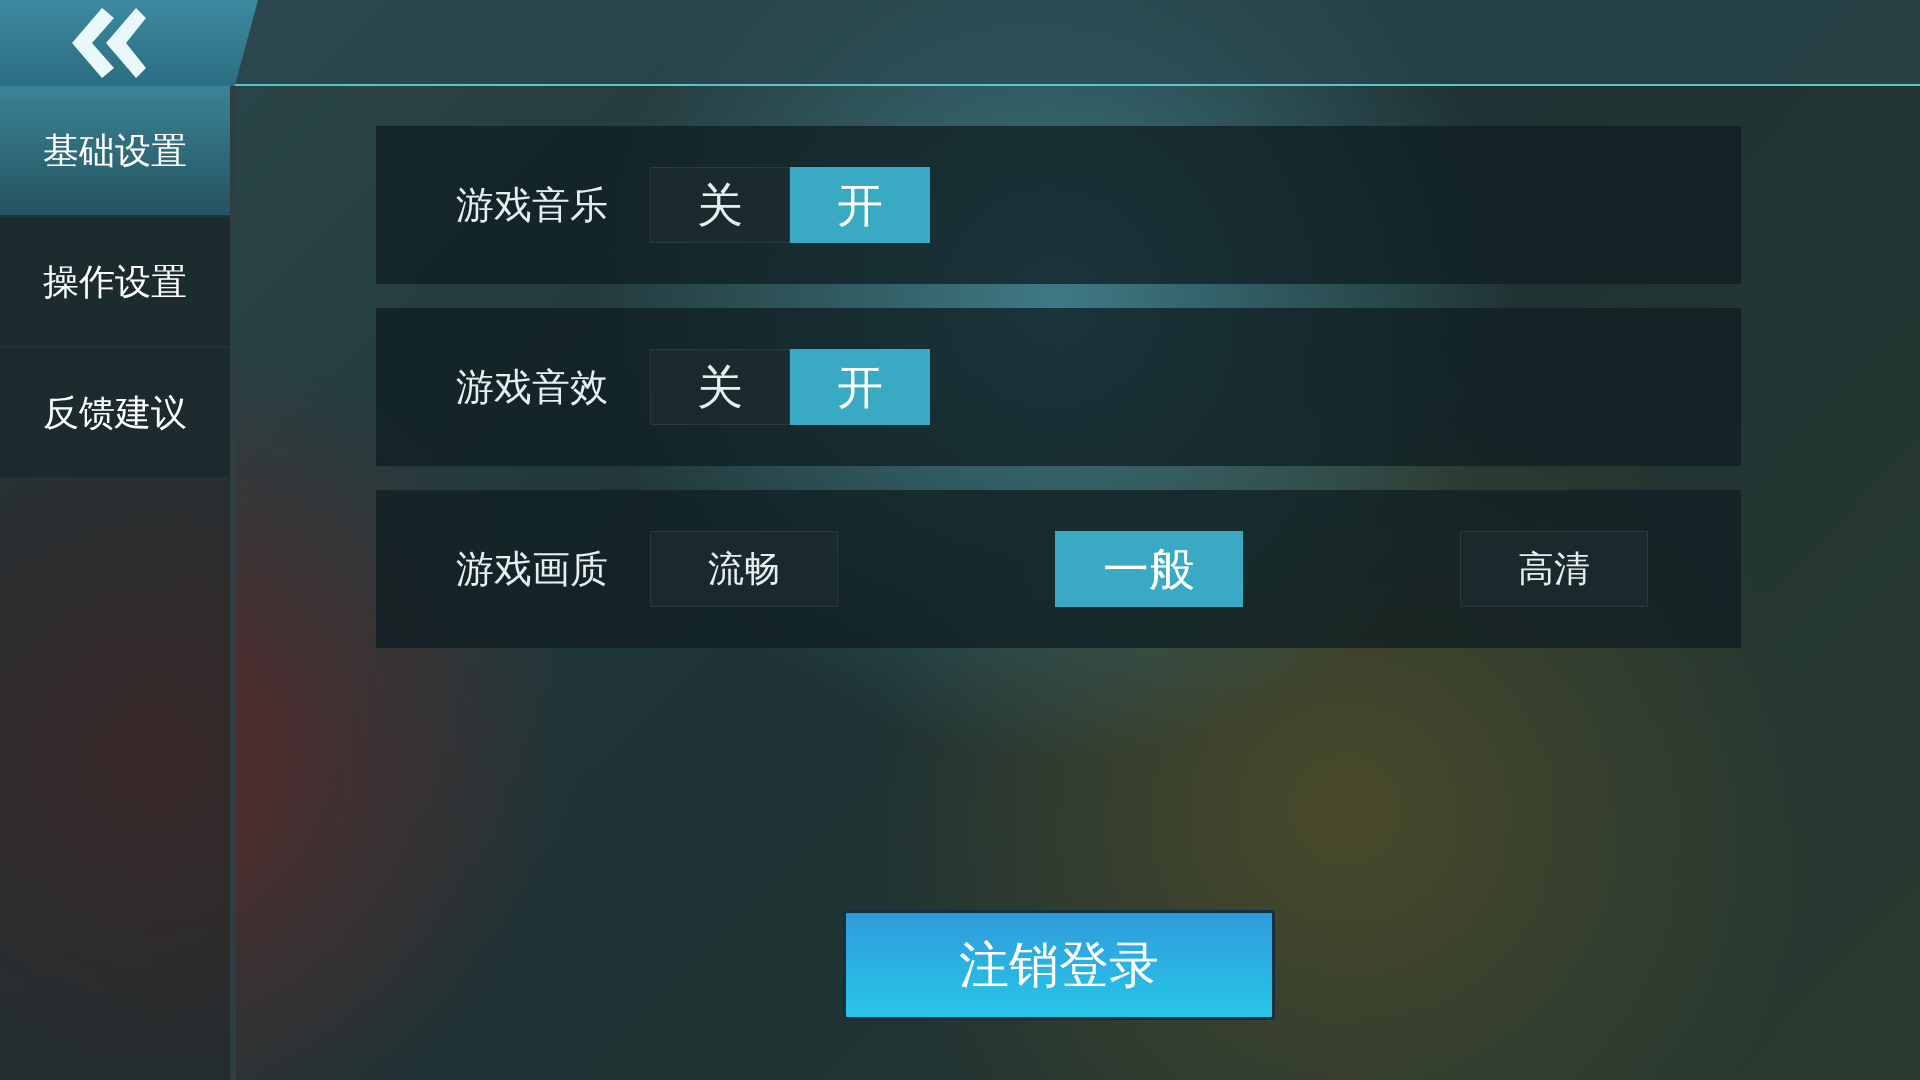  Describe the element at coordinates (115, 412) in the screenshot. I see `sidebar-tab: 反馈建议` at that location.